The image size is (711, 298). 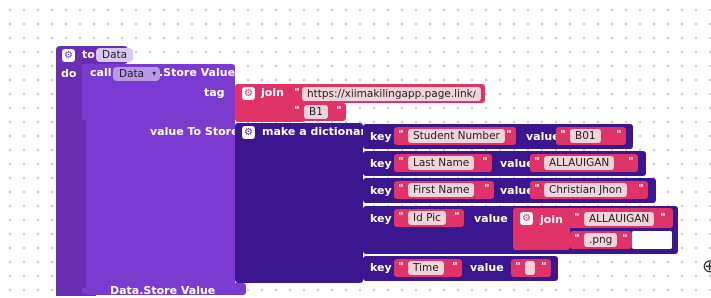 I want to click on procedure-do-label: do, so click(x=69, y=73).